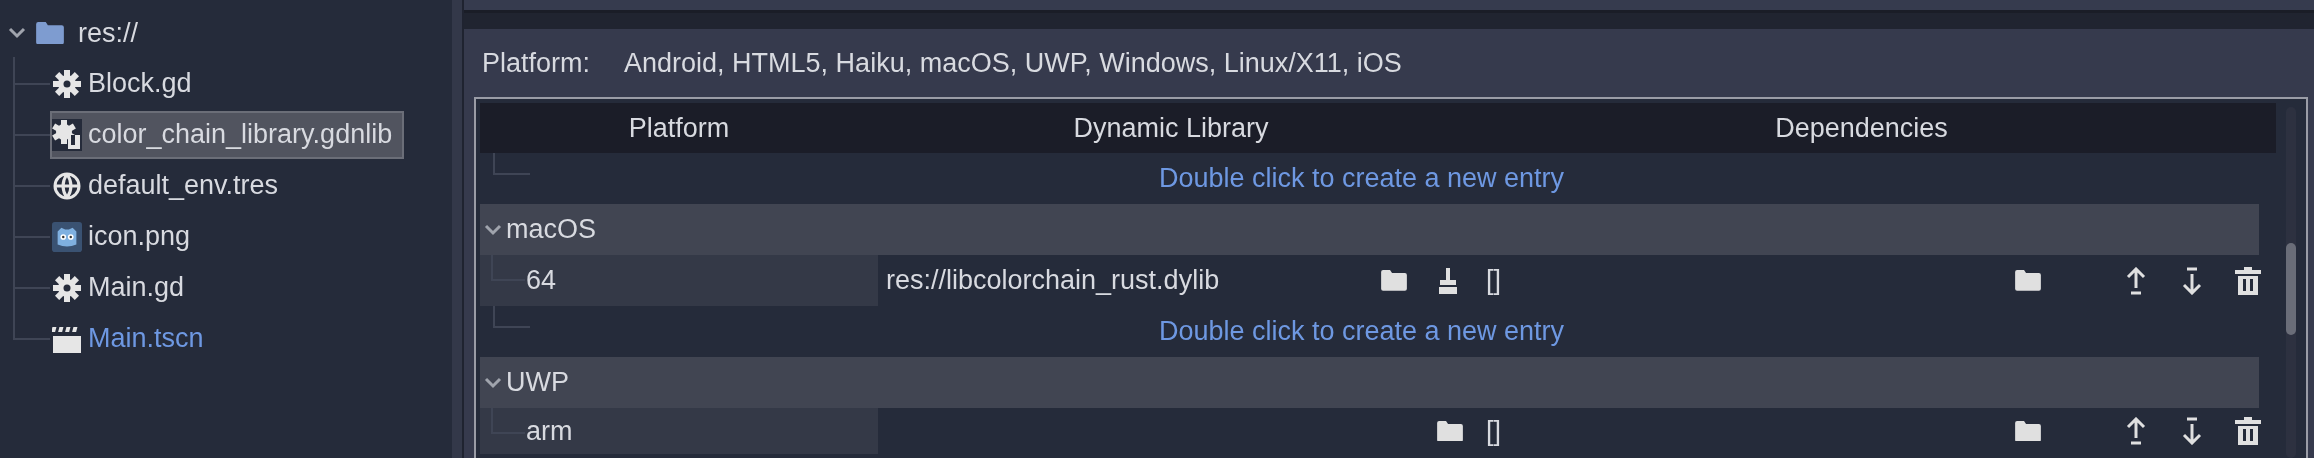  Describe the element at coordinates (1369, 229) in the screenshot. I see `group-row: macOS` at that location.